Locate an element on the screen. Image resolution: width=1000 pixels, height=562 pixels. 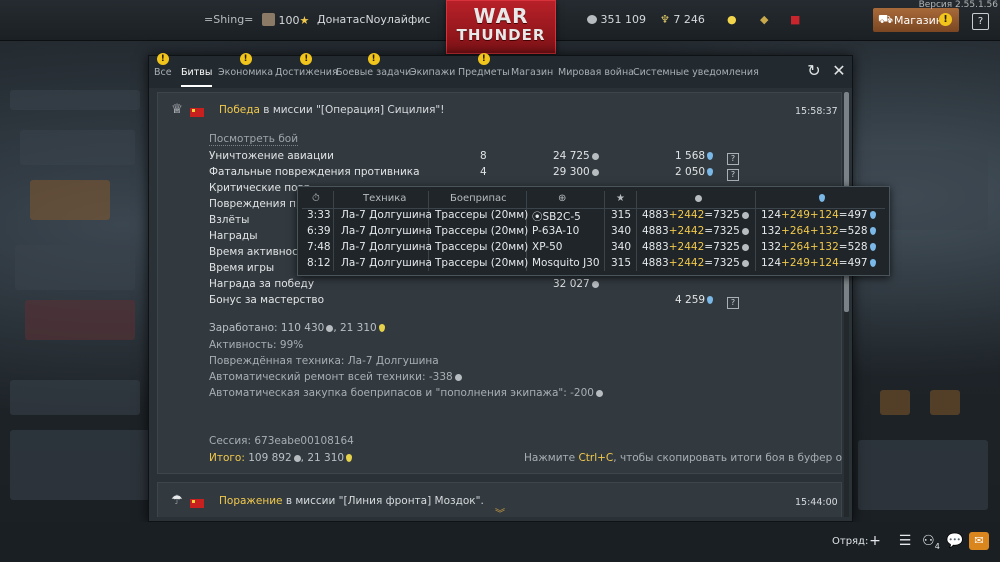
golden-eagles-balance: ♆ 7 246 is located at coordinates (682, 19).